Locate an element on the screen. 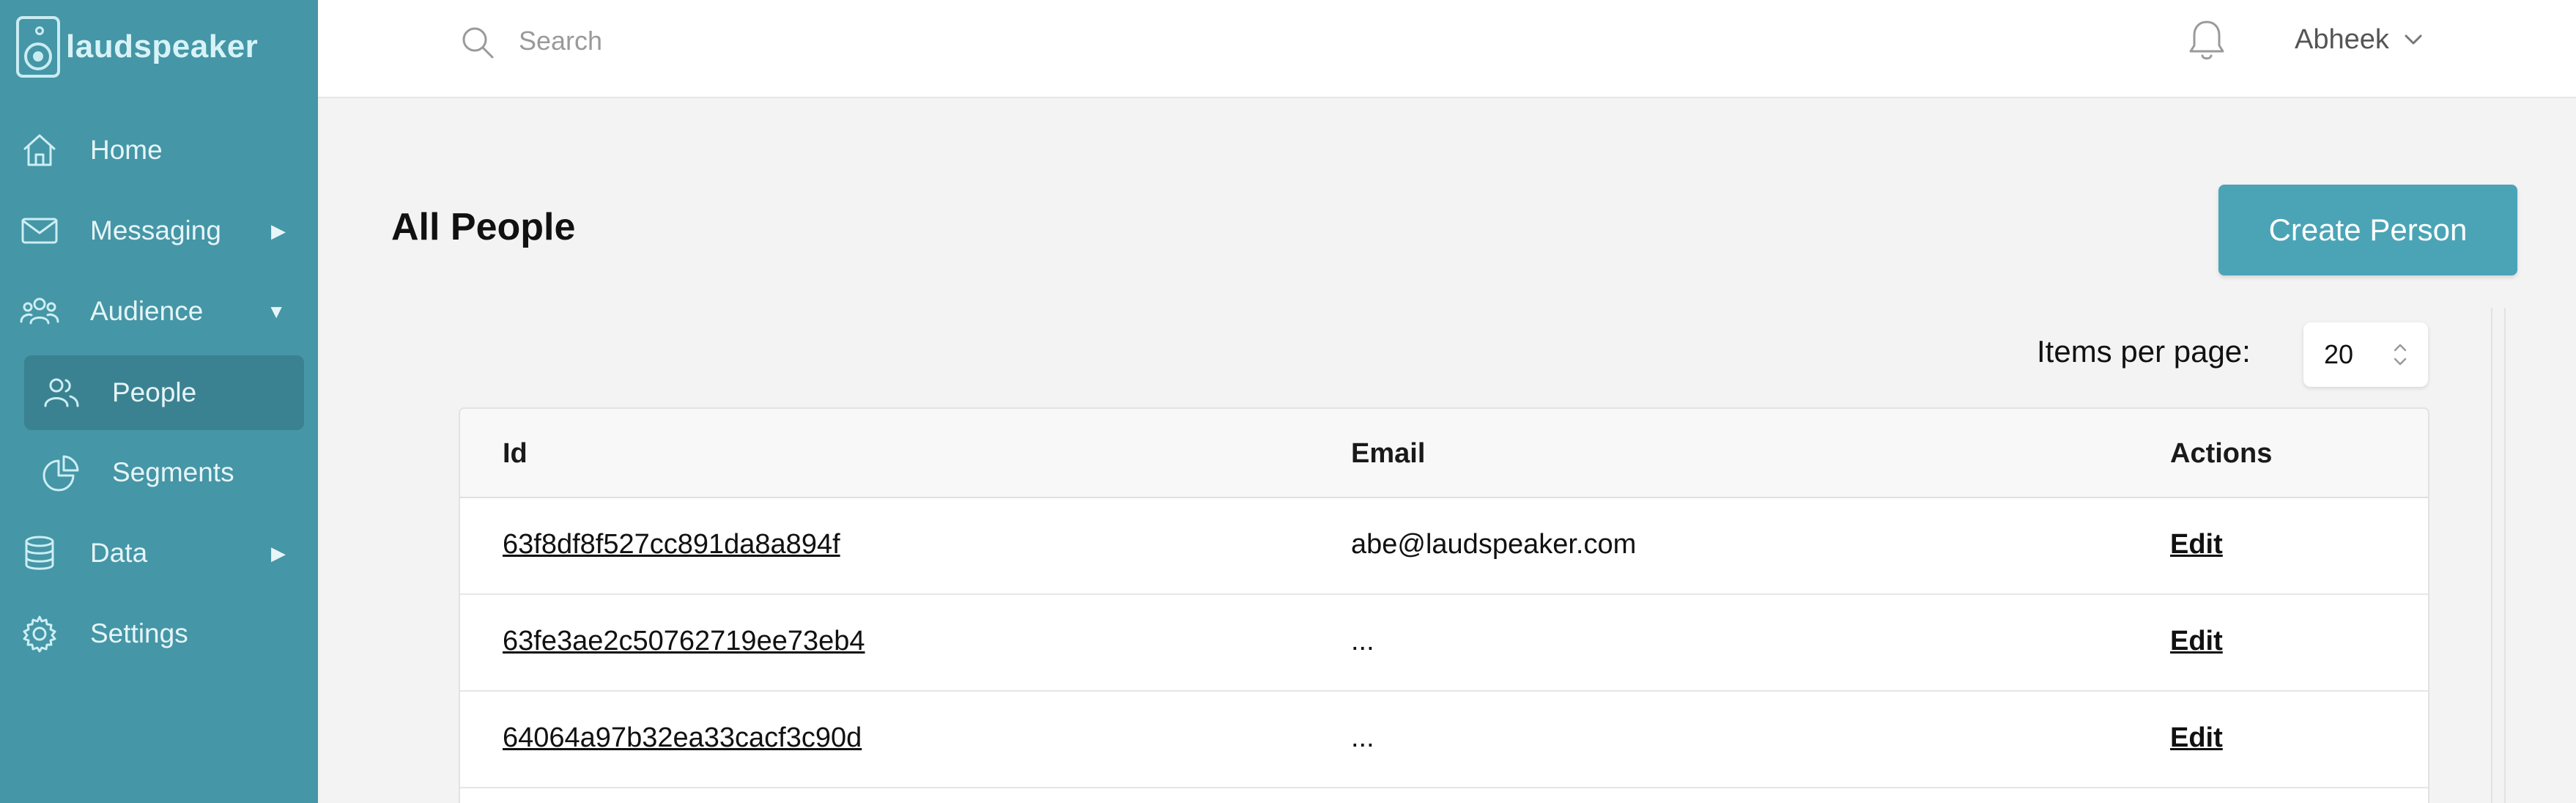 Image resolution: width=2576 pixels, height=803 pixels. user-menu: Abheek is located at coordinates (2359, 39).